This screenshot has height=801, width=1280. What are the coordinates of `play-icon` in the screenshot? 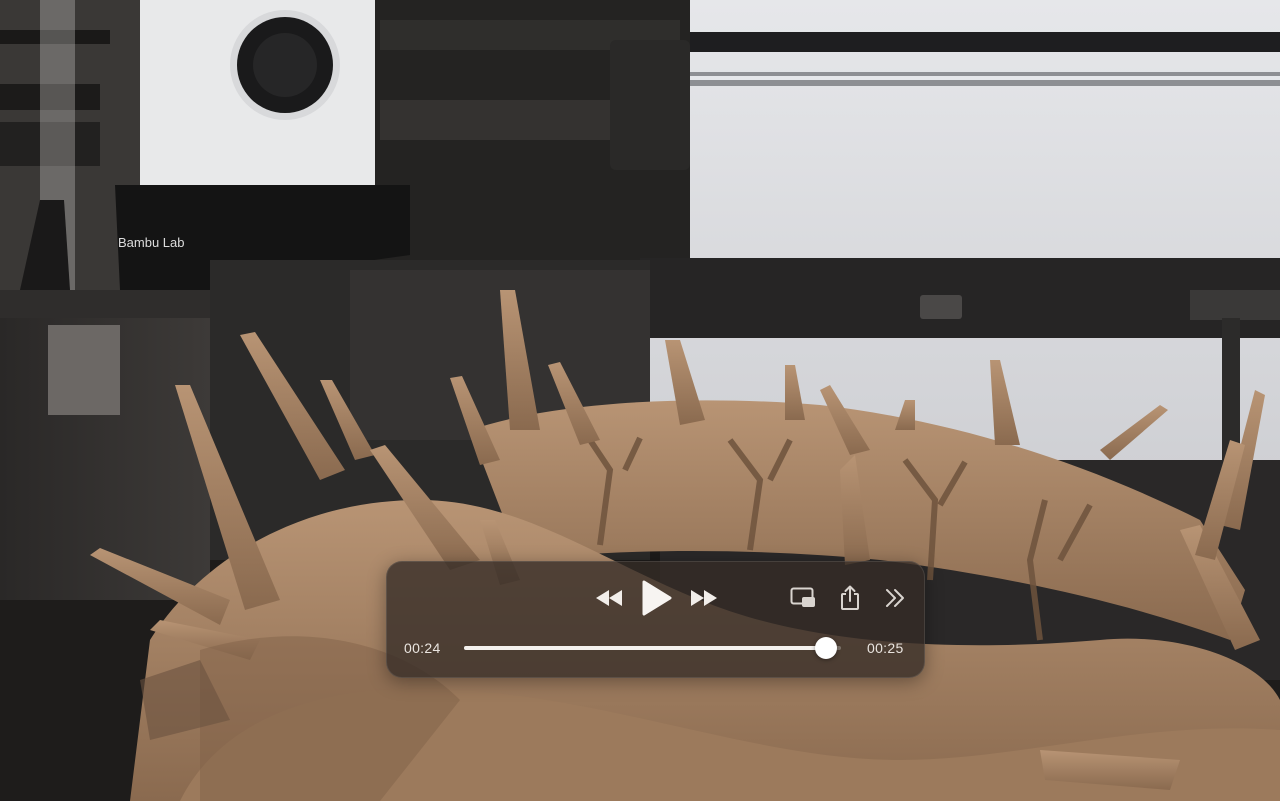 It's located at (657, 598).